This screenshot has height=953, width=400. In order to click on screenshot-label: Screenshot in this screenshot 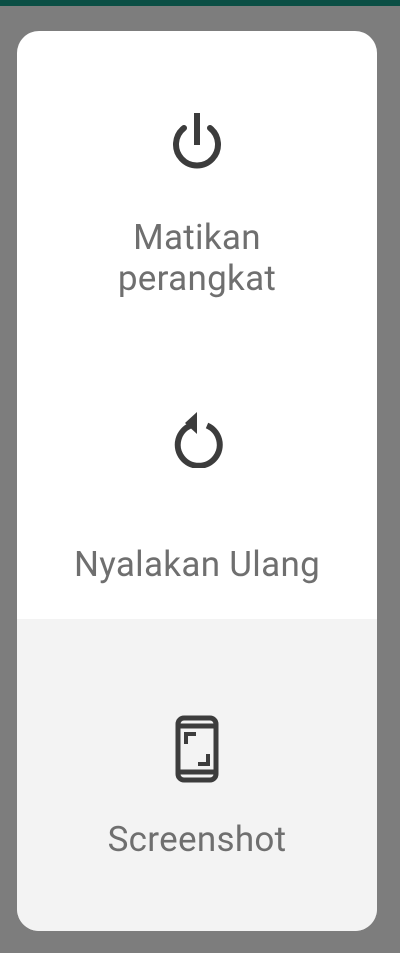, I will do `click(197, 839)`.